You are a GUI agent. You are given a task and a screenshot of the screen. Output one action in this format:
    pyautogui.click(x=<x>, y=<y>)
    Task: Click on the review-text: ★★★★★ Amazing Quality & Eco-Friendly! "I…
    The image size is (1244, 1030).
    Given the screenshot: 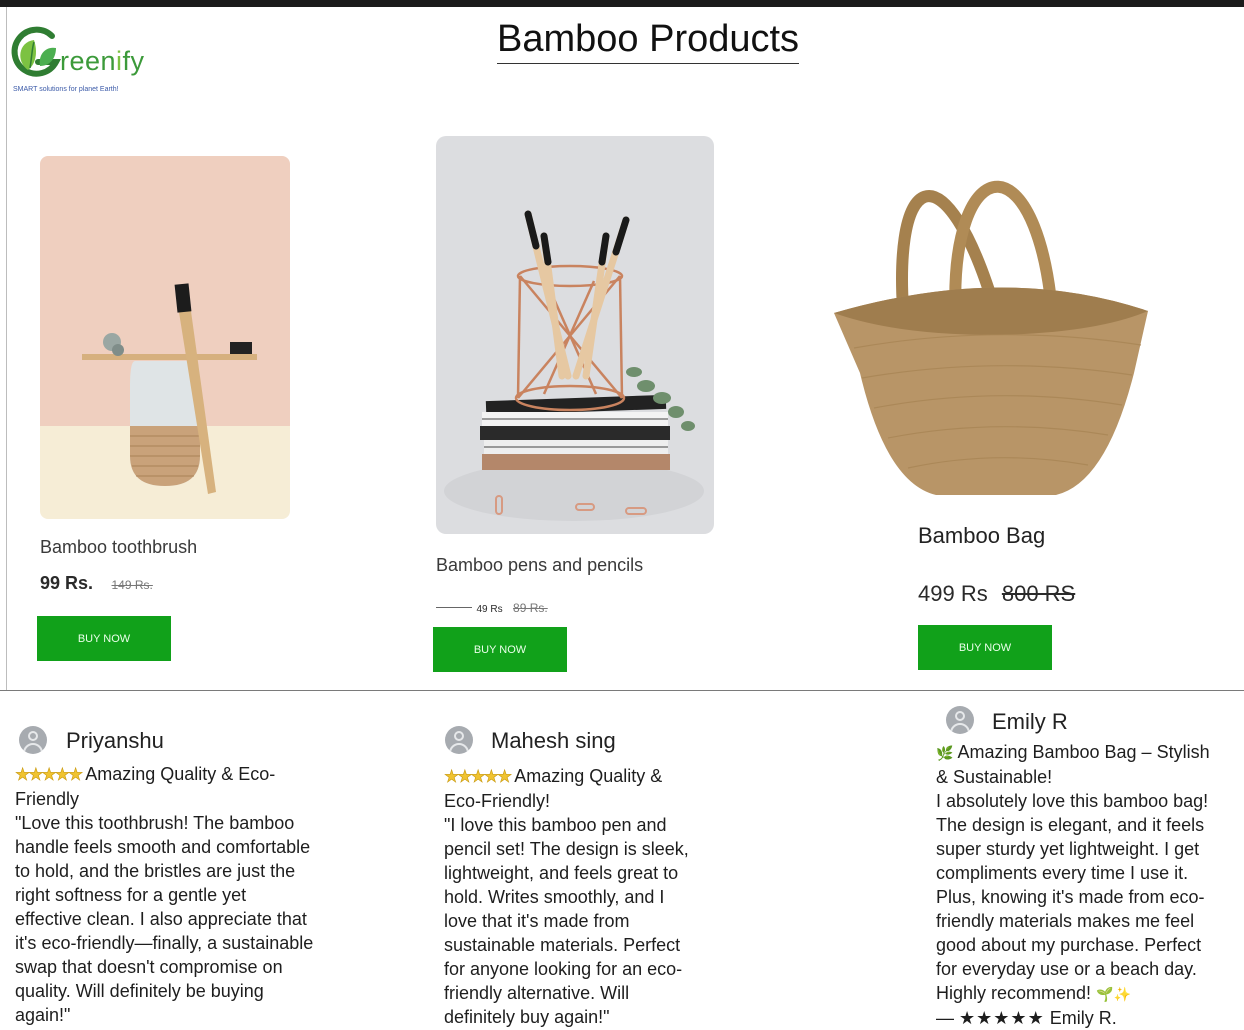 What is the action you would take?
    pyautogui.click(x=570, y=896)
    